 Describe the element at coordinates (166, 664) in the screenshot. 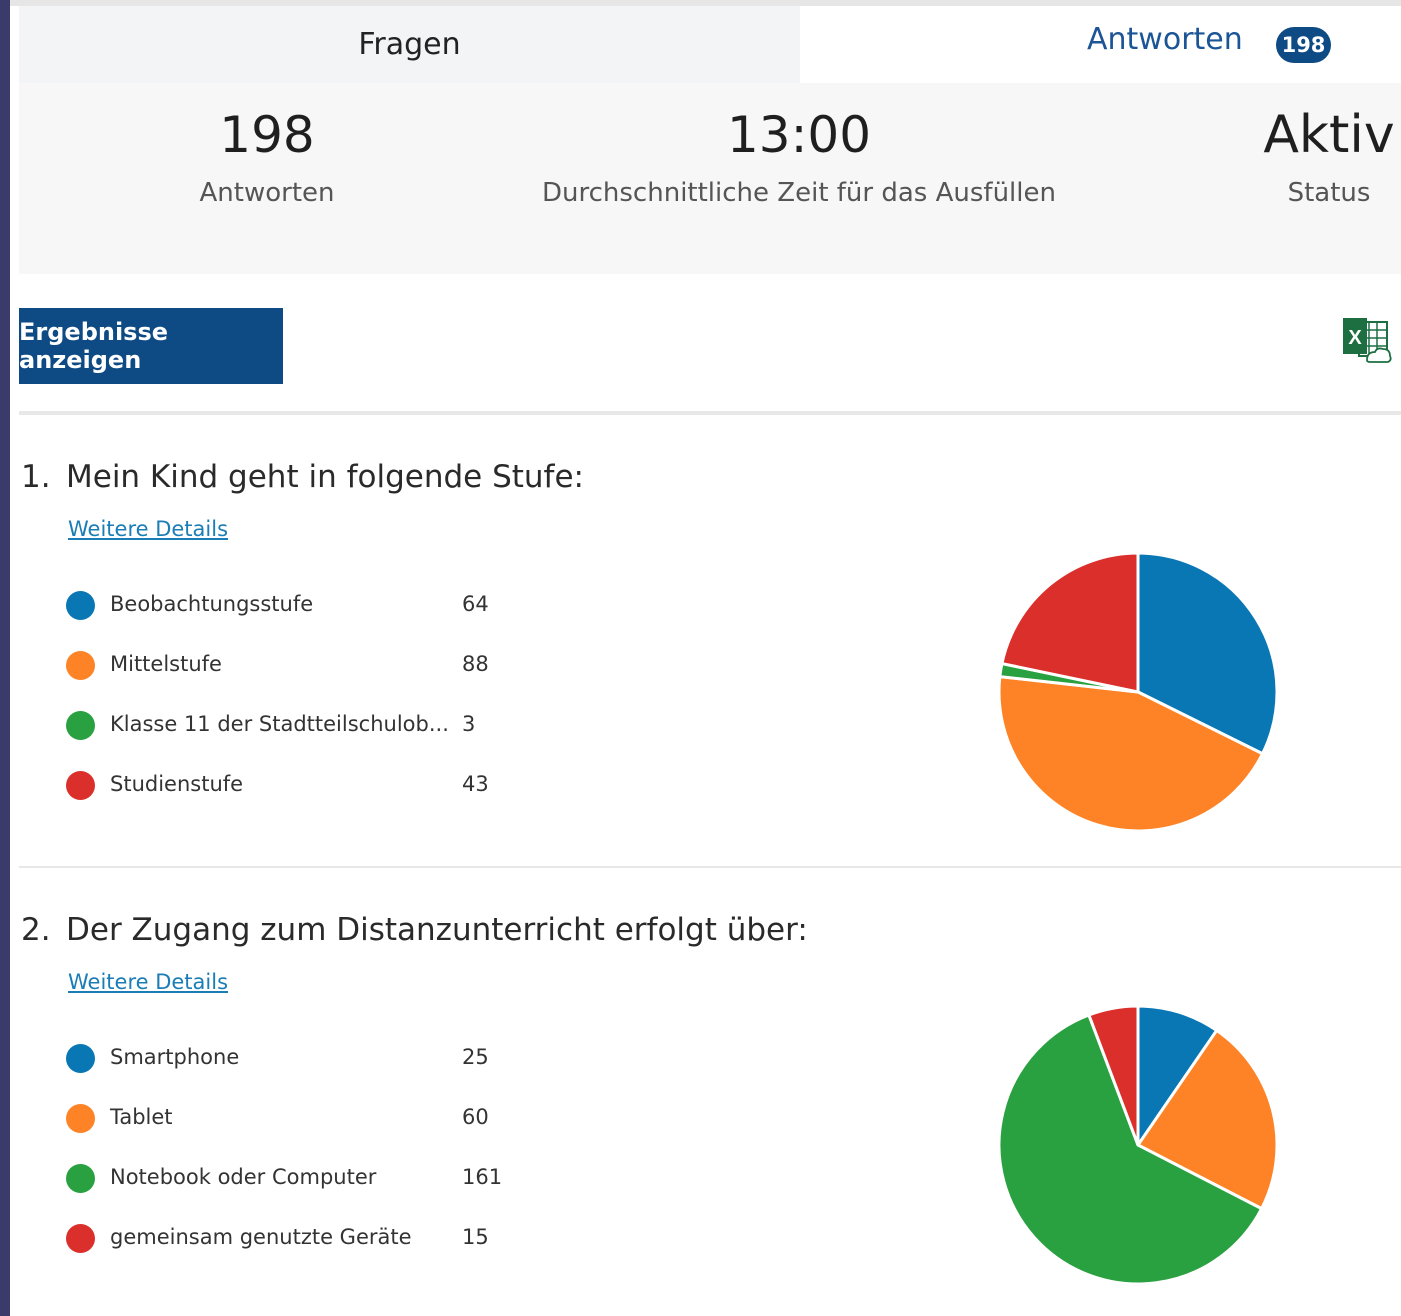

I see `option-label: Mittelstufe` at that location.